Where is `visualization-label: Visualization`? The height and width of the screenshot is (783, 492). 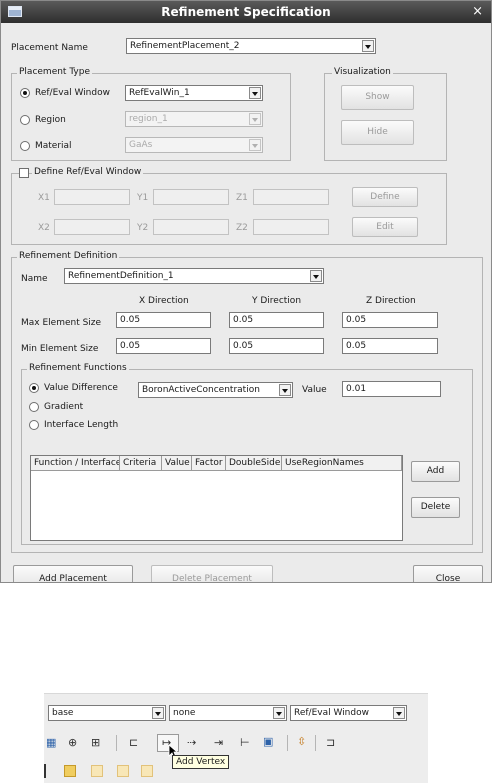
visualization-label: Visualization is located at coordinates (362, 72).